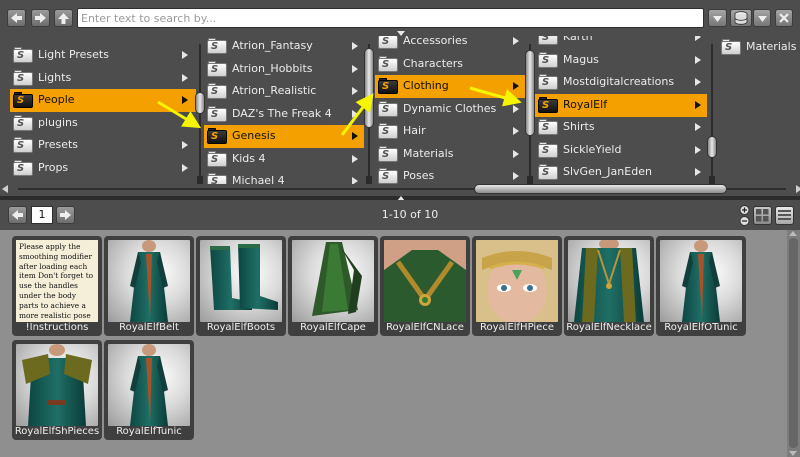 The height and width of the screenshot is (457, 800). What do you see at coordinates (65, 215) in the screenshot?
I see `next-page-button` at bounding box center [65, 215].